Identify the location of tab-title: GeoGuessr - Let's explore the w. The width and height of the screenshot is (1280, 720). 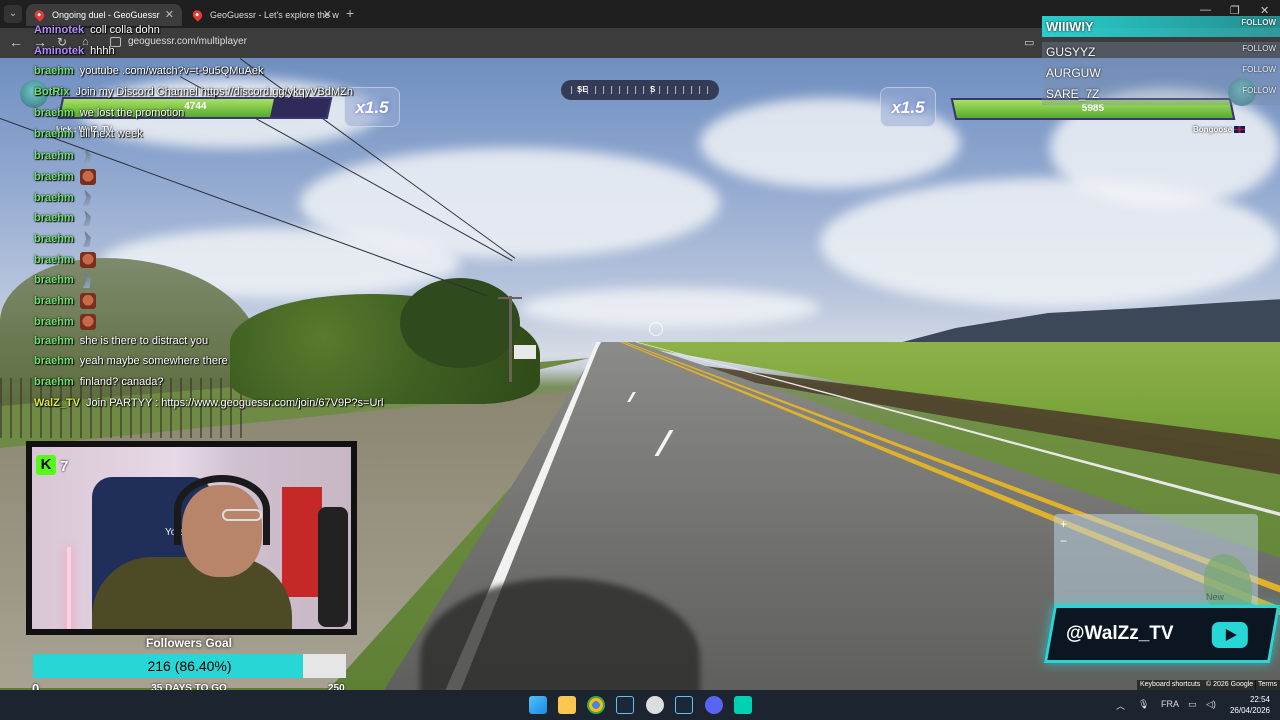
(274, 15).